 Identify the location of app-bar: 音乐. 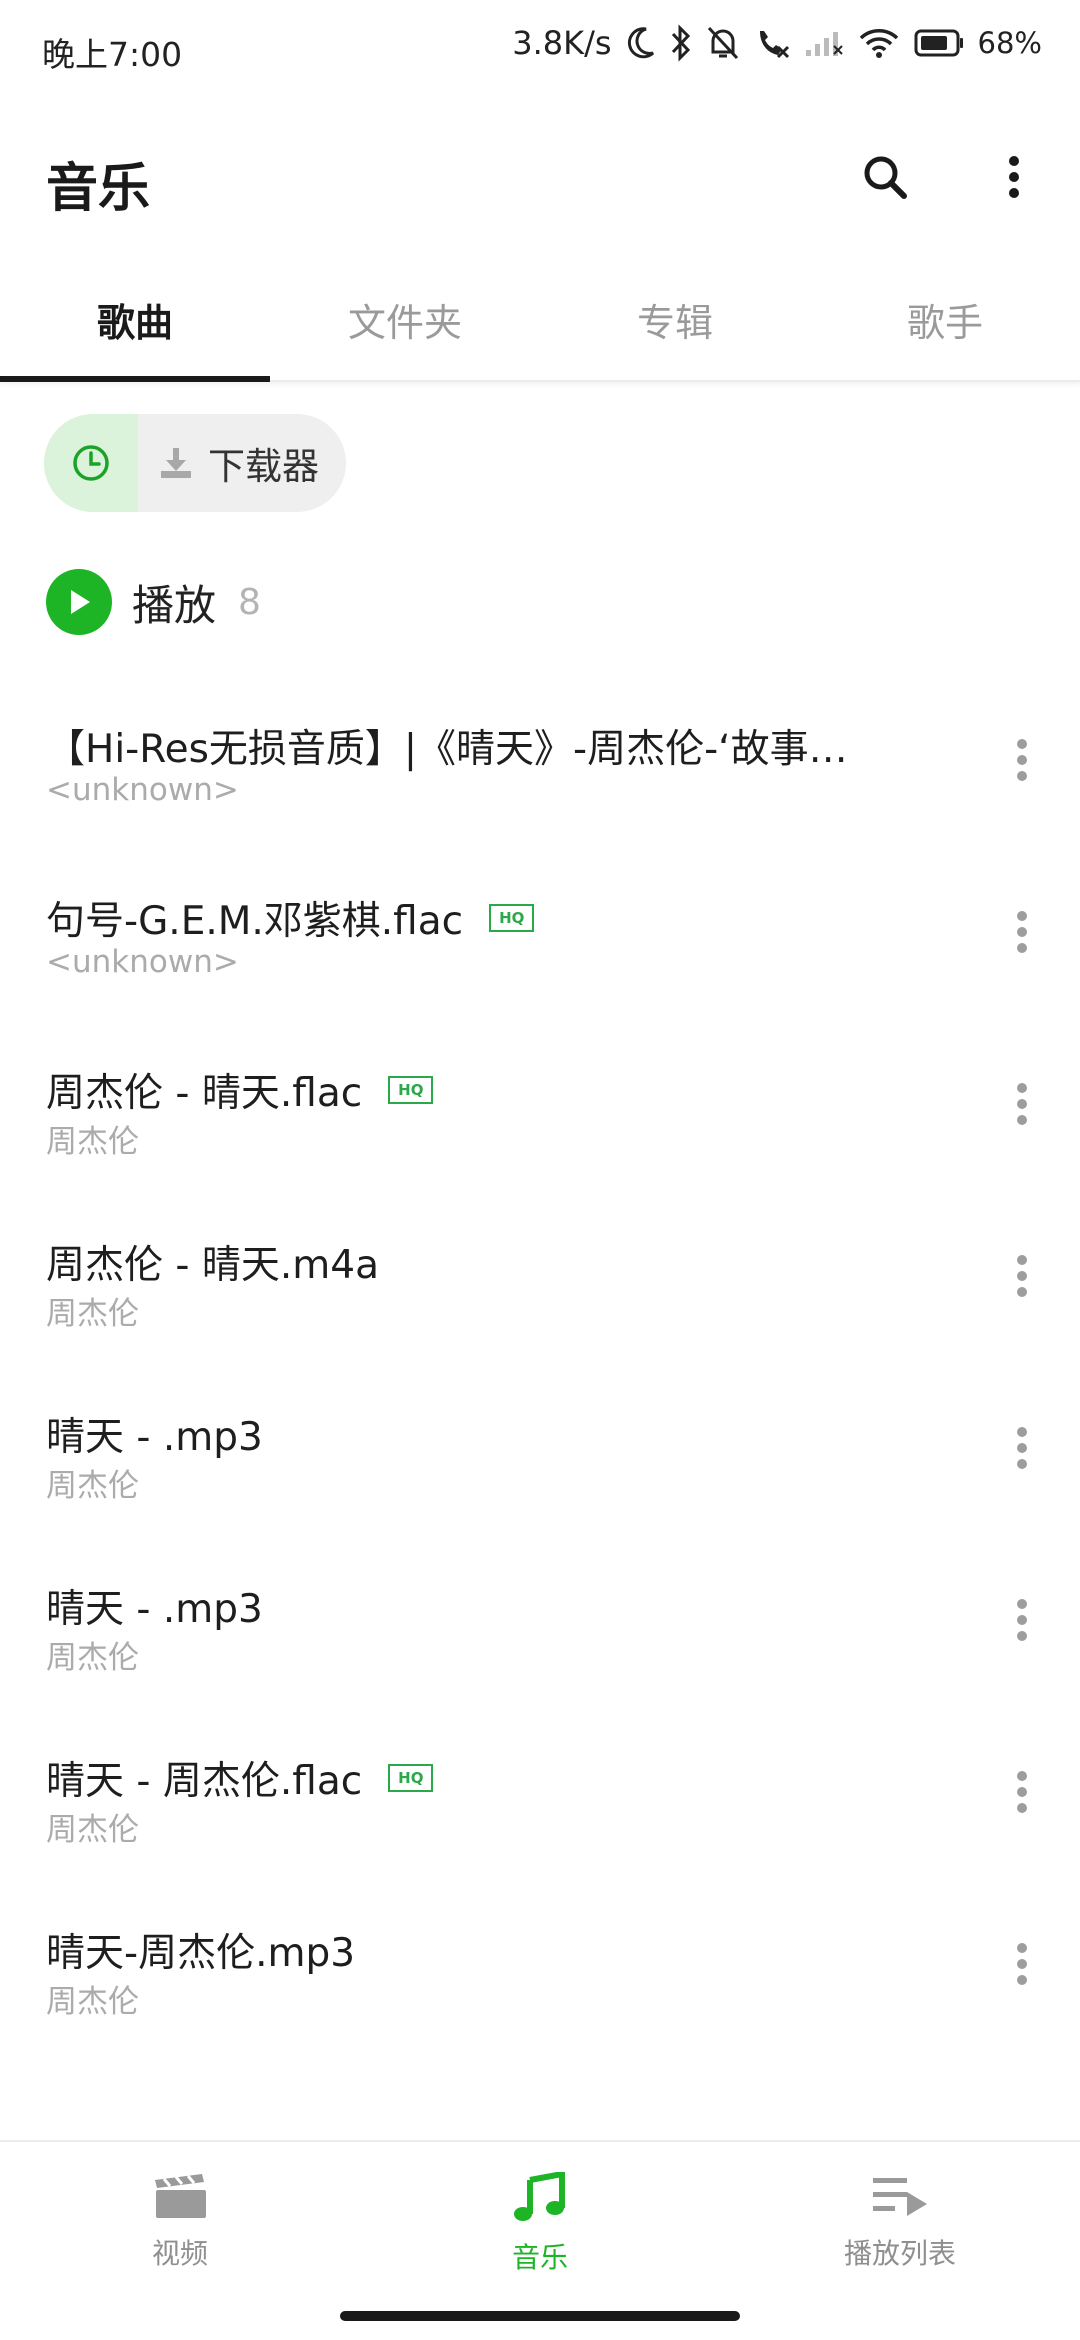
(540, 175).